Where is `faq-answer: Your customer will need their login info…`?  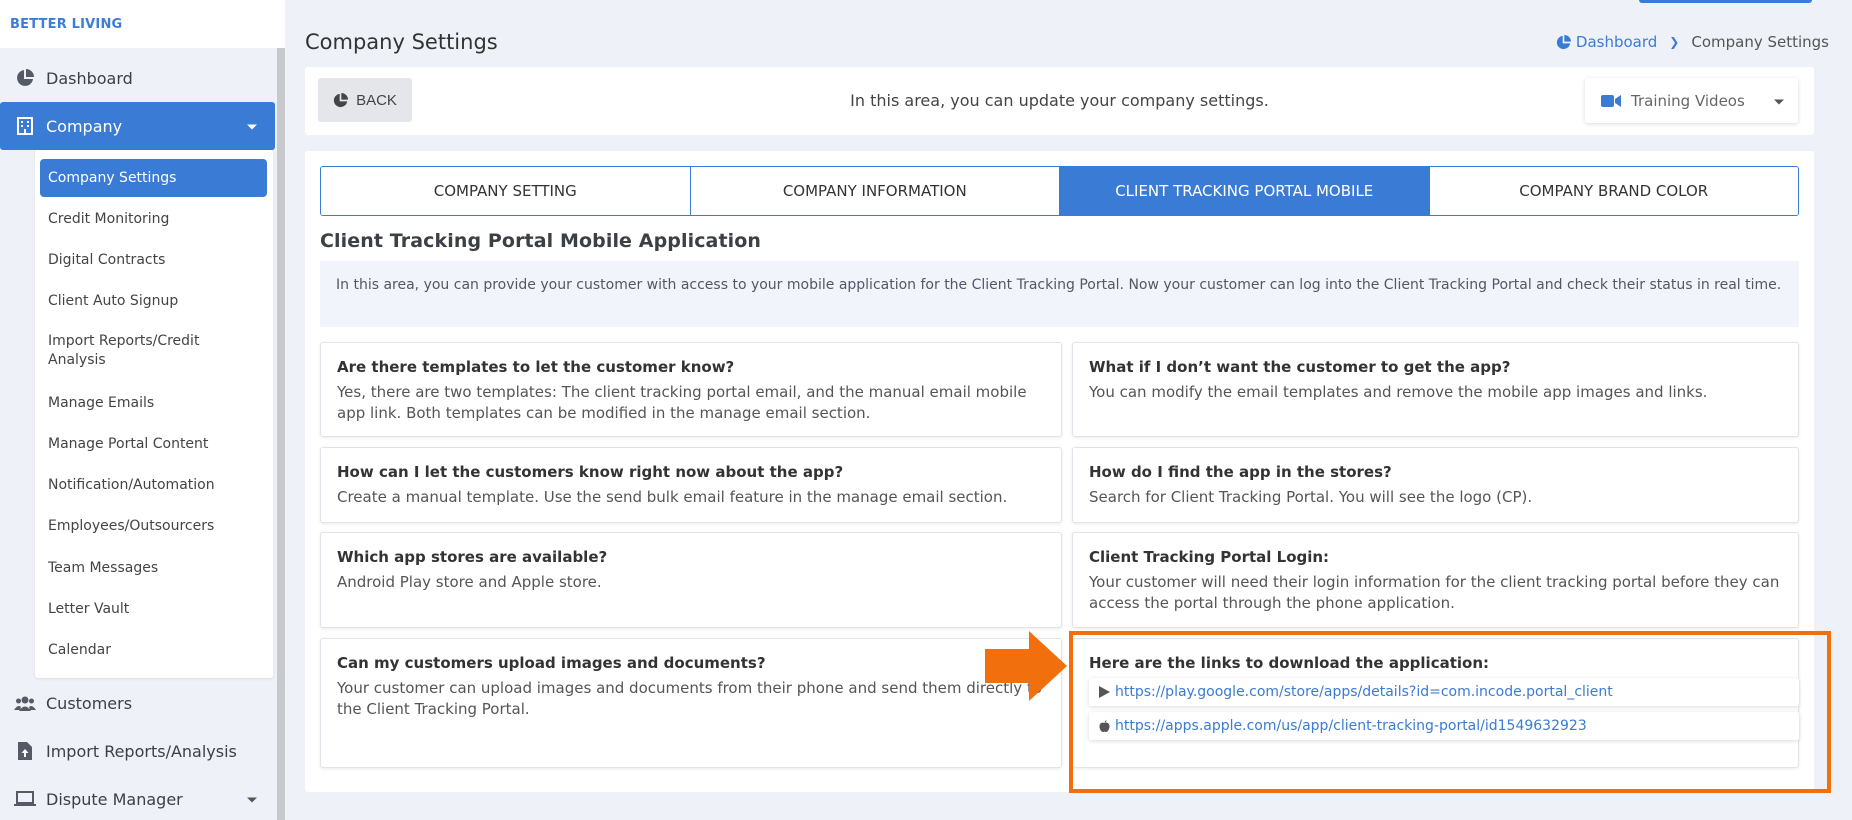
faq-answer: Your customer will need their login info… is located at coordinates (1434, 592).